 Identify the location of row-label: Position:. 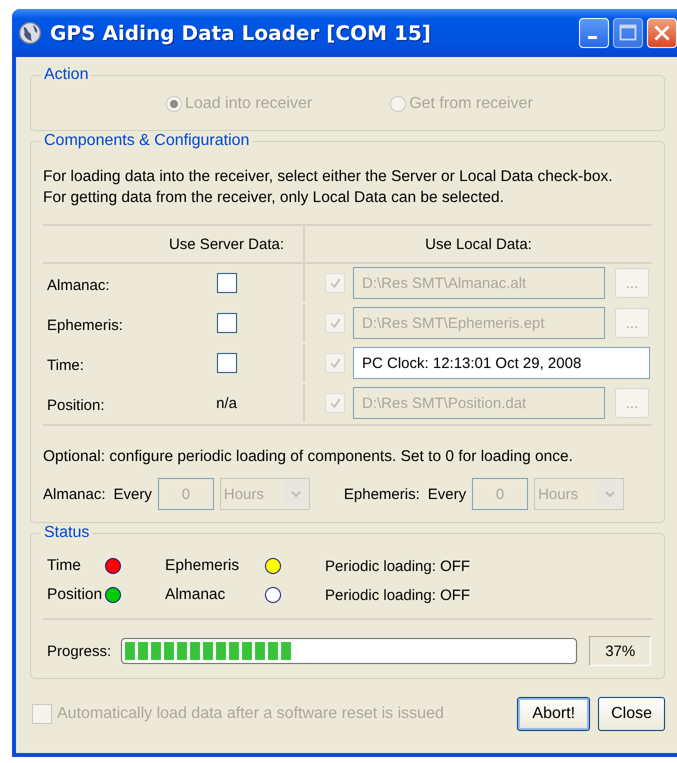
(76, 406).